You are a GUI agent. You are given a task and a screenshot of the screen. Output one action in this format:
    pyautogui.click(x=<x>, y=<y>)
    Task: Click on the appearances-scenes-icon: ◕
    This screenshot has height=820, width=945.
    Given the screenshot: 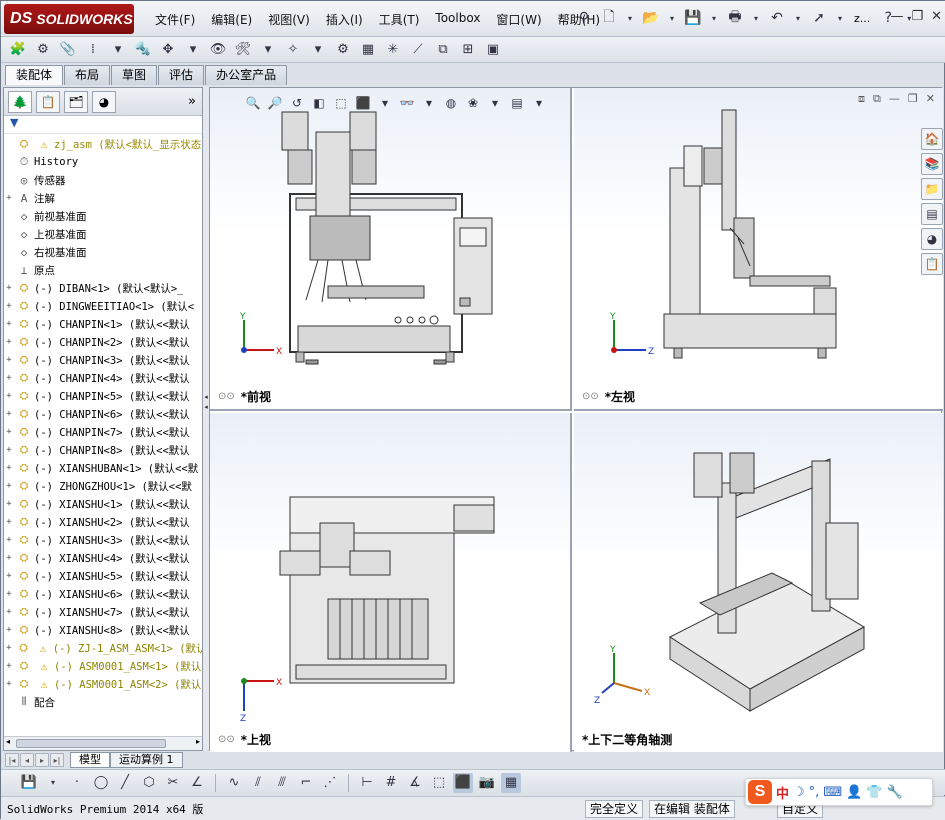 What is the action you would take?
    pyautogui.click(x=932, y=239)
    